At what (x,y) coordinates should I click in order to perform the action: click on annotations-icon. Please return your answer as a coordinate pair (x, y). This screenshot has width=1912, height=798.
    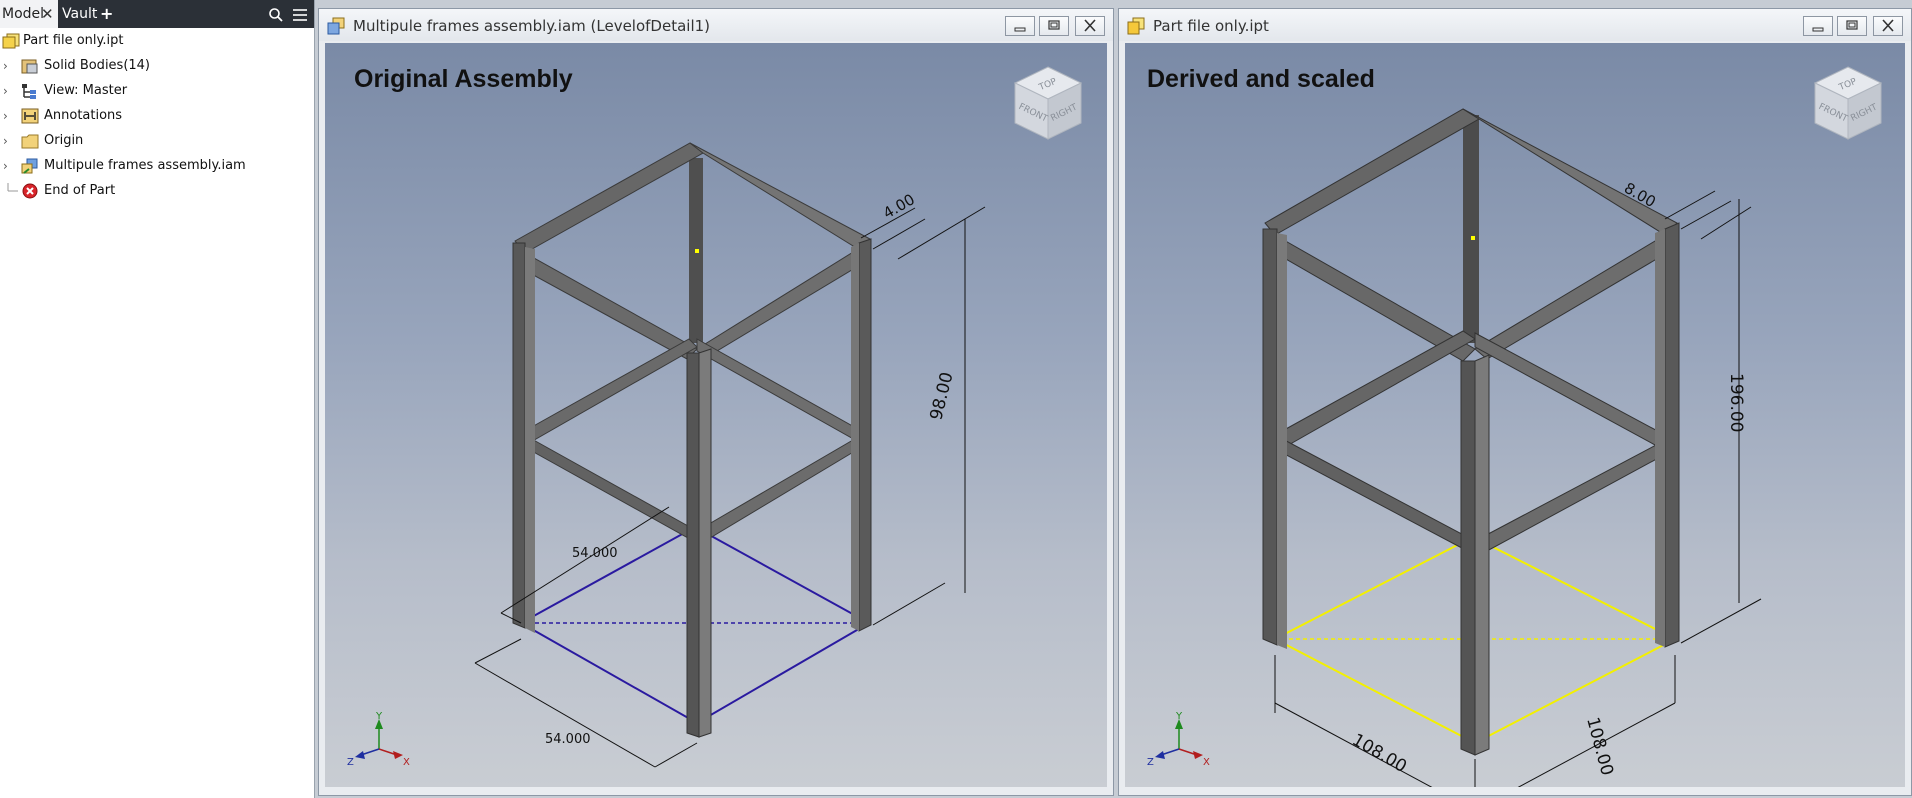
    Looking at the image, I should click on (30, 116).